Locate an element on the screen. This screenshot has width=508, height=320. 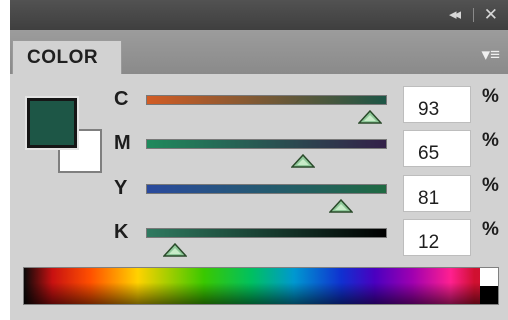
magenta-slider-track is located at coordinates (266, 144).